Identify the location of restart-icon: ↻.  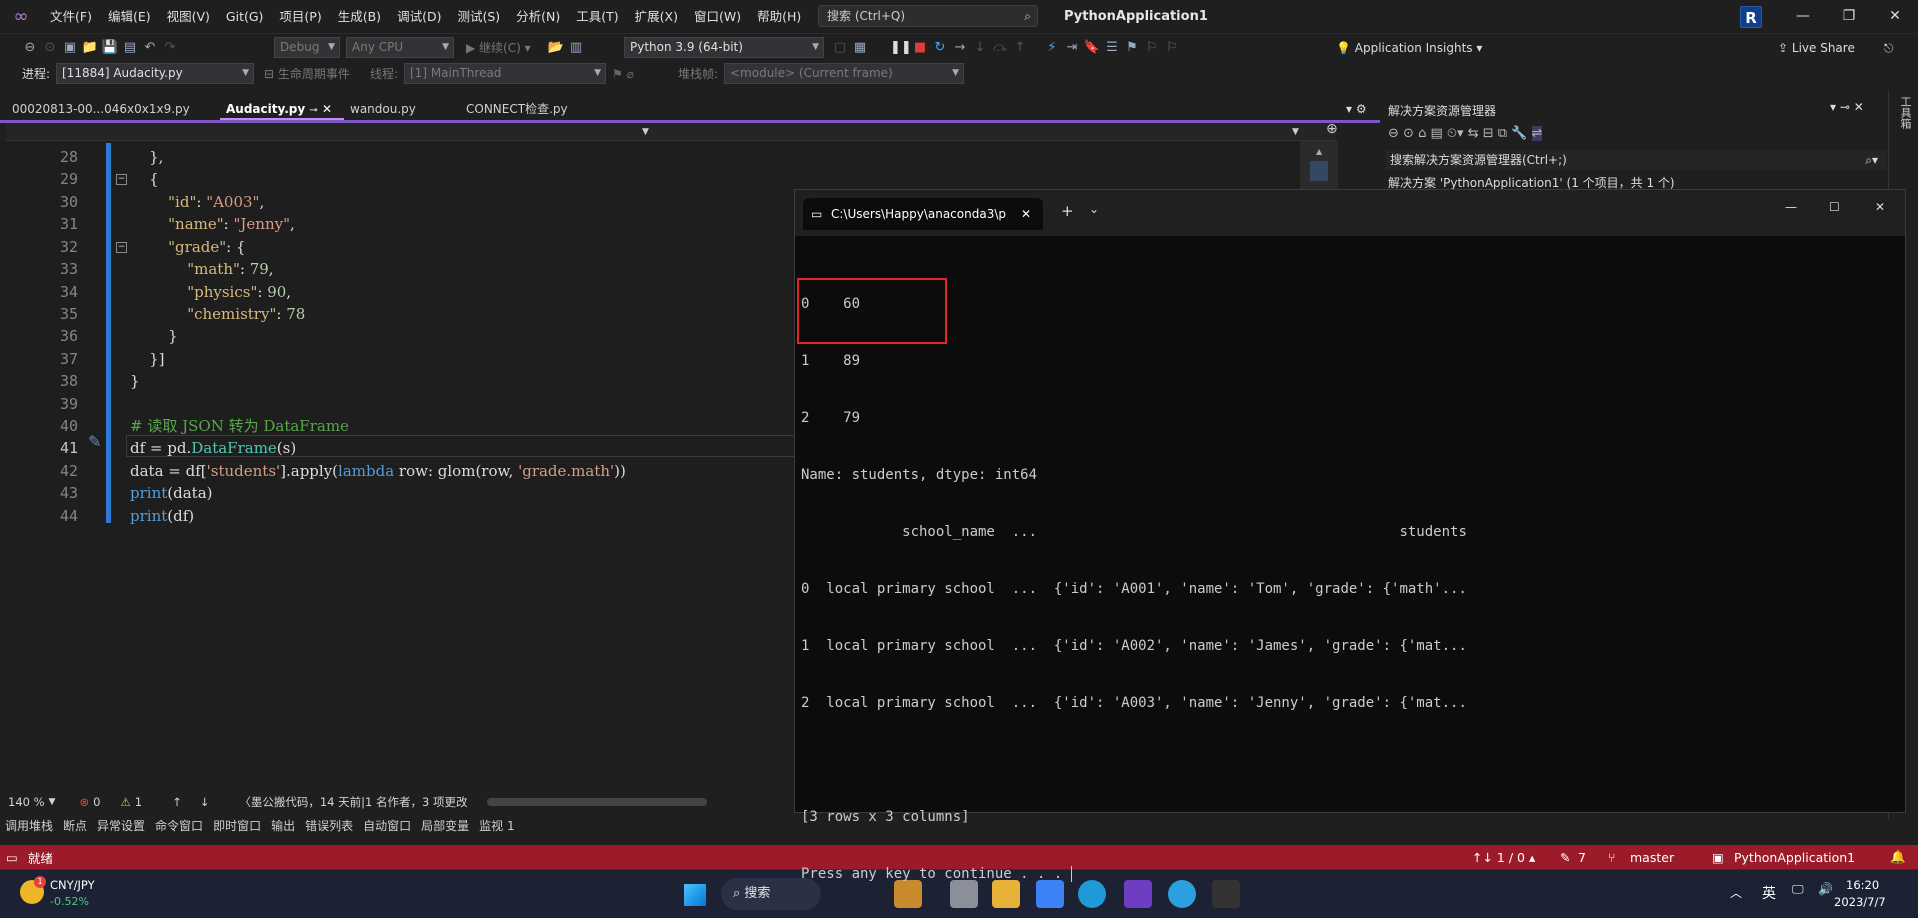
(940, 48).